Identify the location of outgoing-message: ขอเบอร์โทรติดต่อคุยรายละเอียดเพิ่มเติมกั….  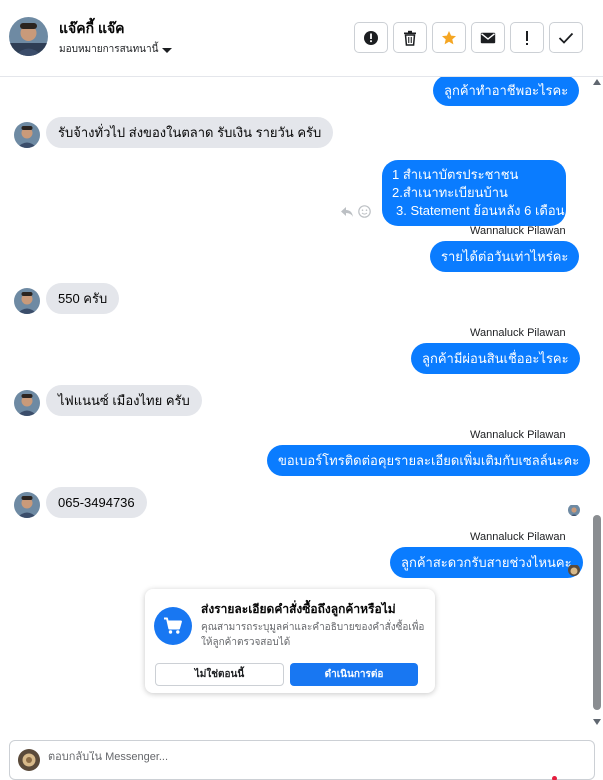
(429, 460).